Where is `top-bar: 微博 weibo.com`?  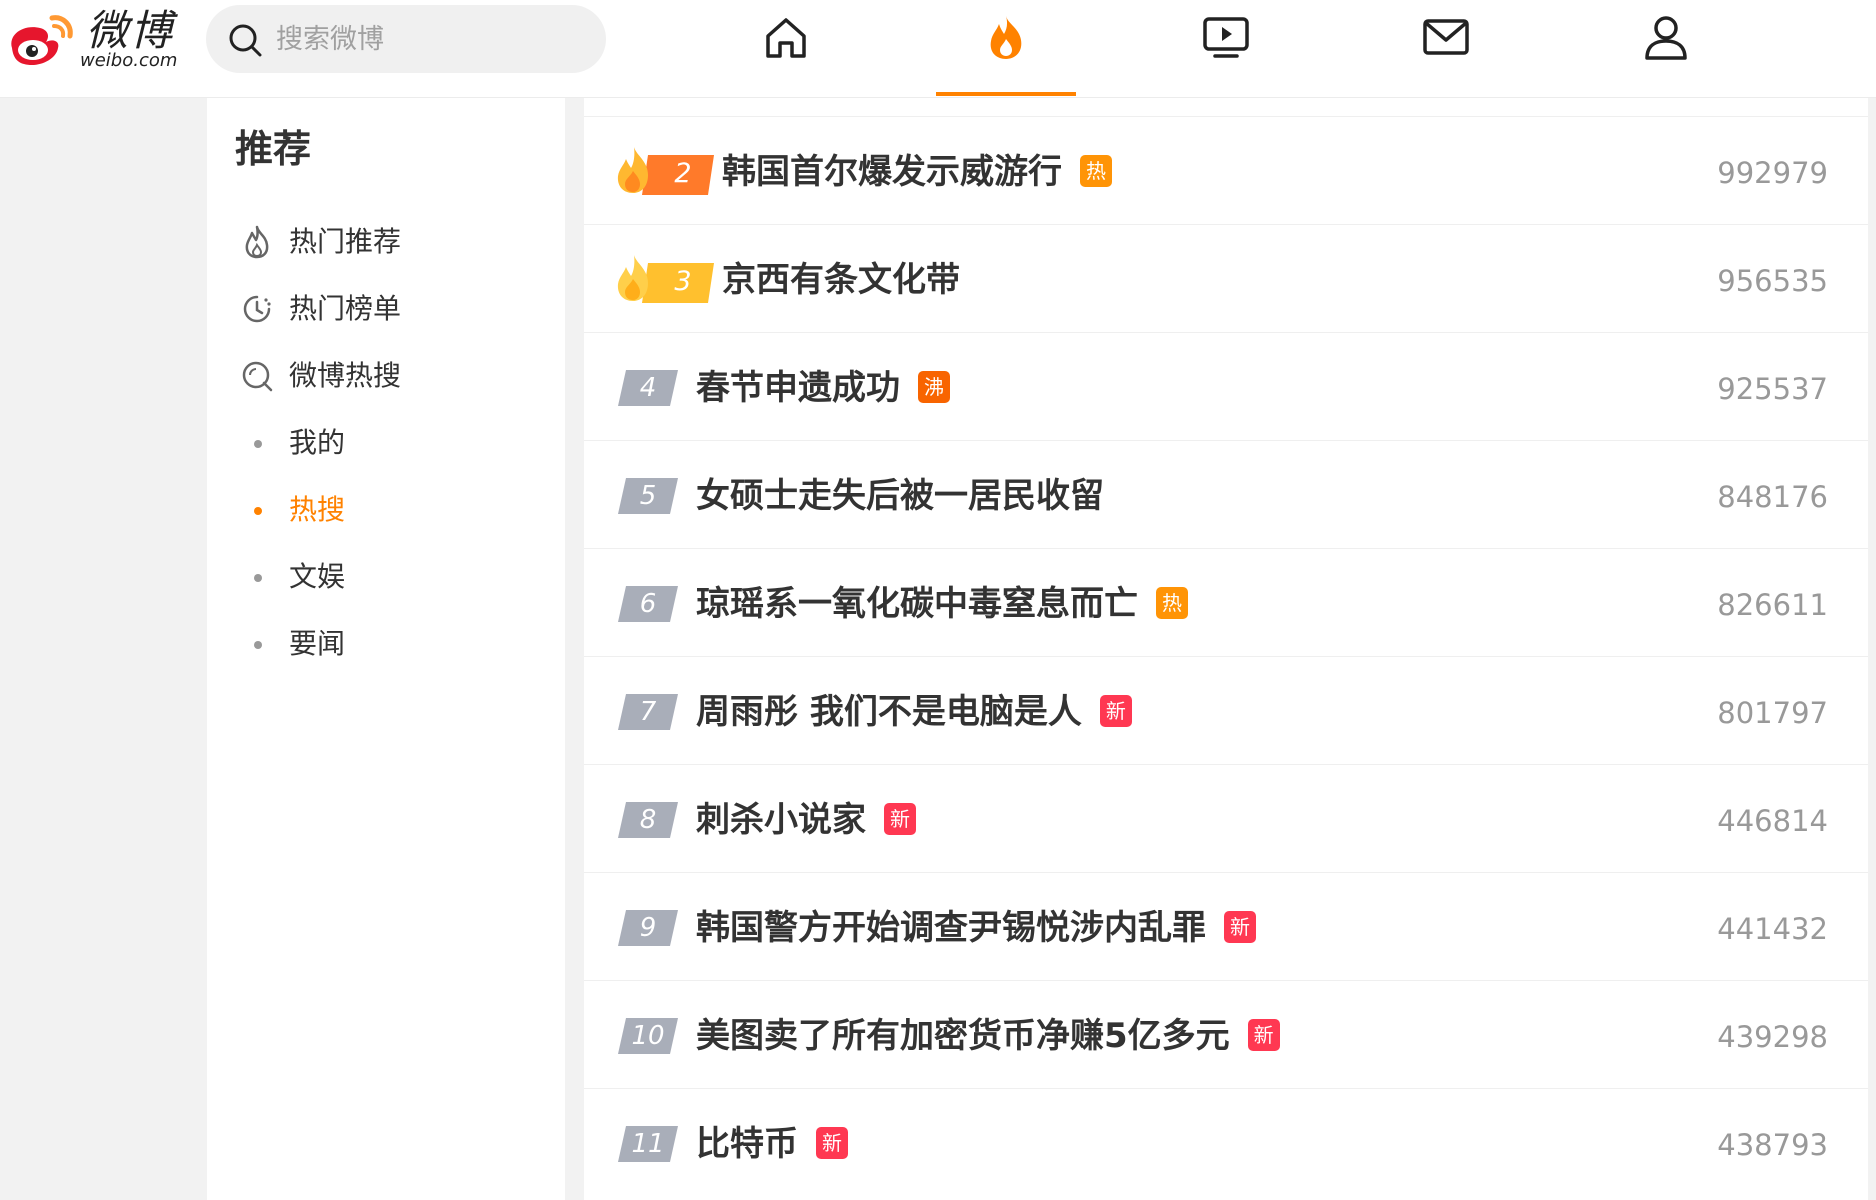 top-bar: 微博 weibo.com is located at coordinates (938, 49).